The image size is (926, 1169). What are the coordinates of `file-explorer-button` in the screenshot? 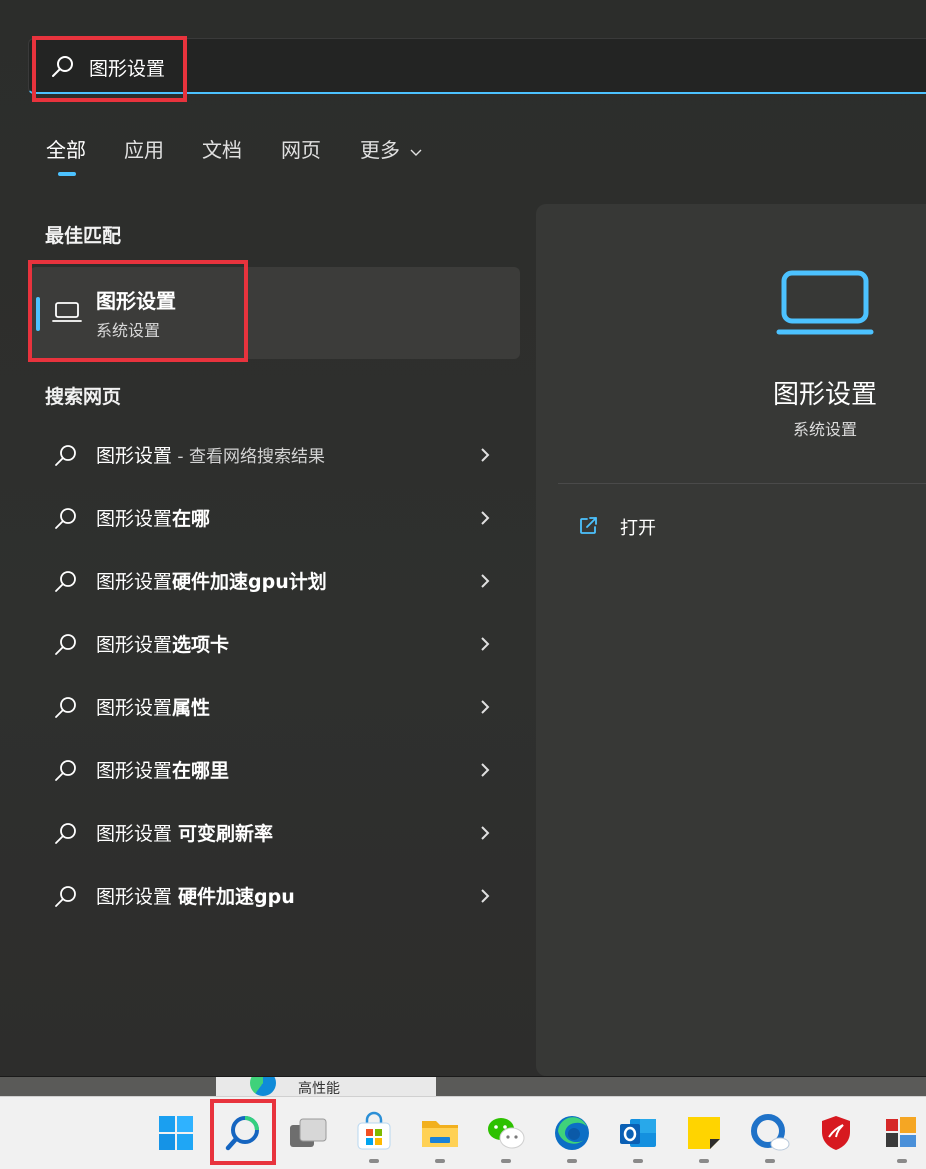 It's located at (440, 1137).